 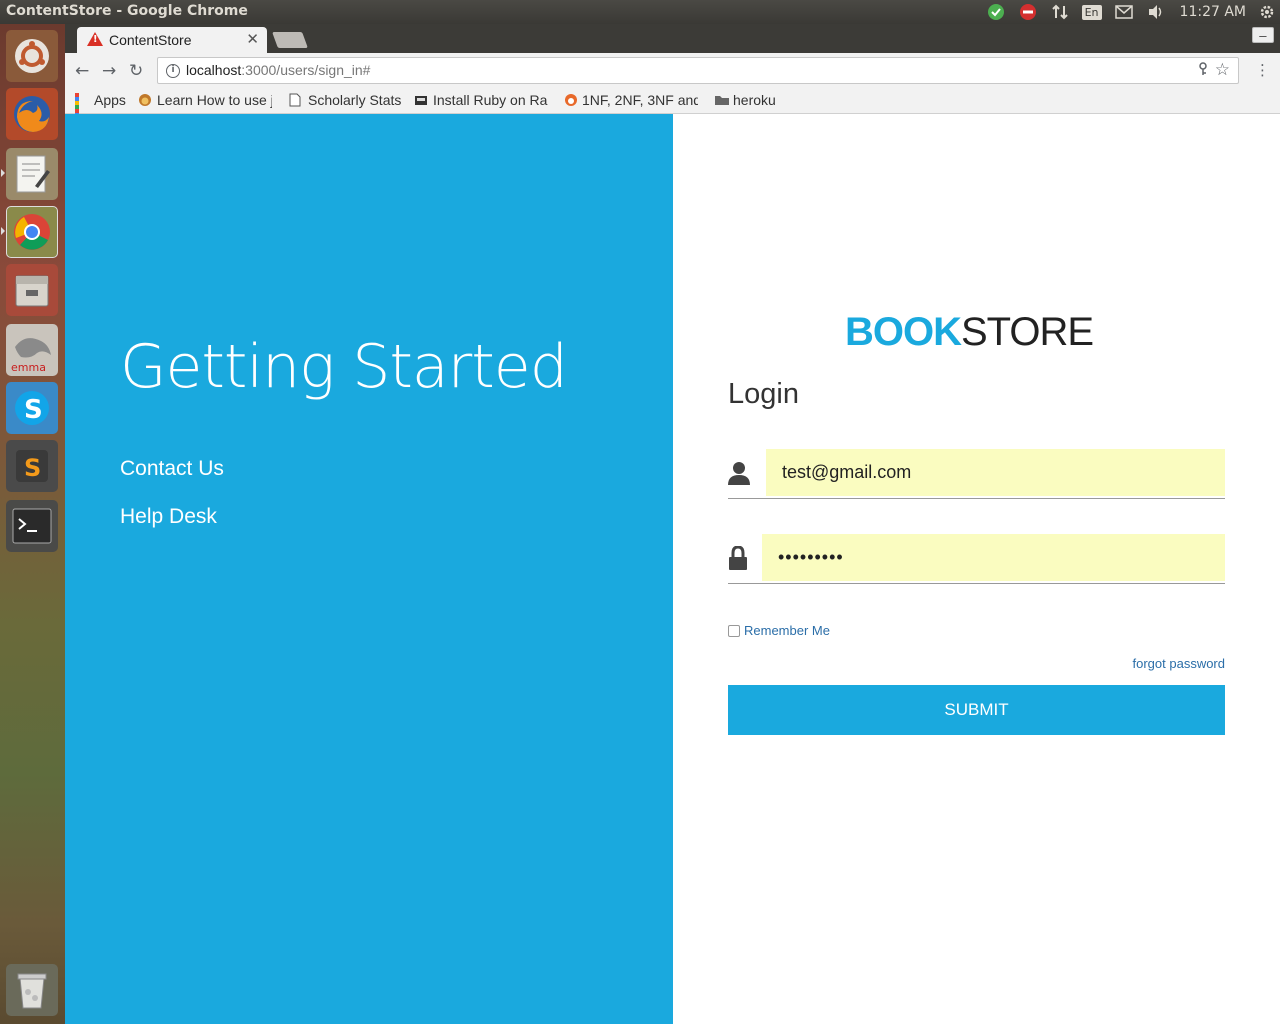 What do you see at coordinates (344, 367) in the screenshot?
I see `hero-title: Getting Started` at bounding box center [344, 367].